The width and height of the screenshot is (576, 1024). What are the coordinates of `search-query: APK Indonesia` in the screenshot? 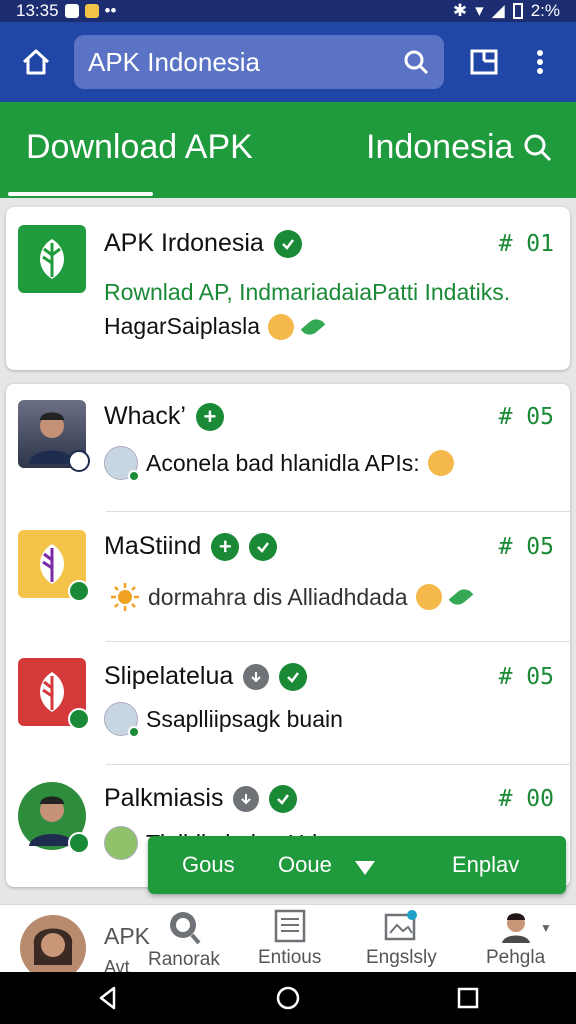 It's located at (174, 61).